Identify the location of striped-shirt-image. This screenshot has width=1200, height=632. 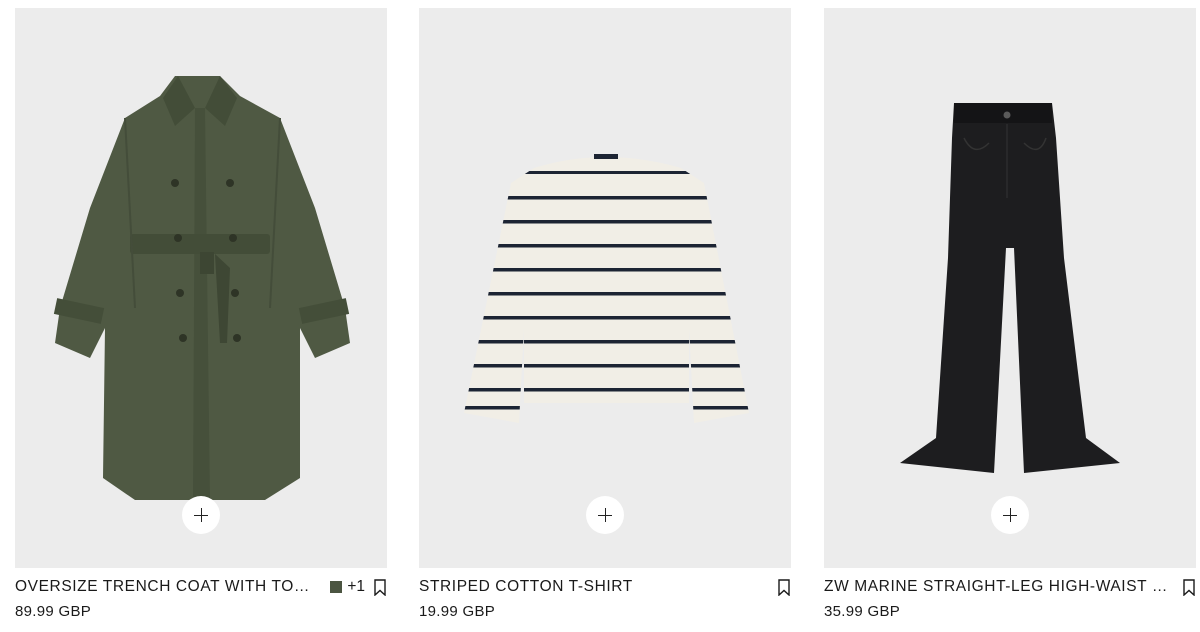
(606, 288).